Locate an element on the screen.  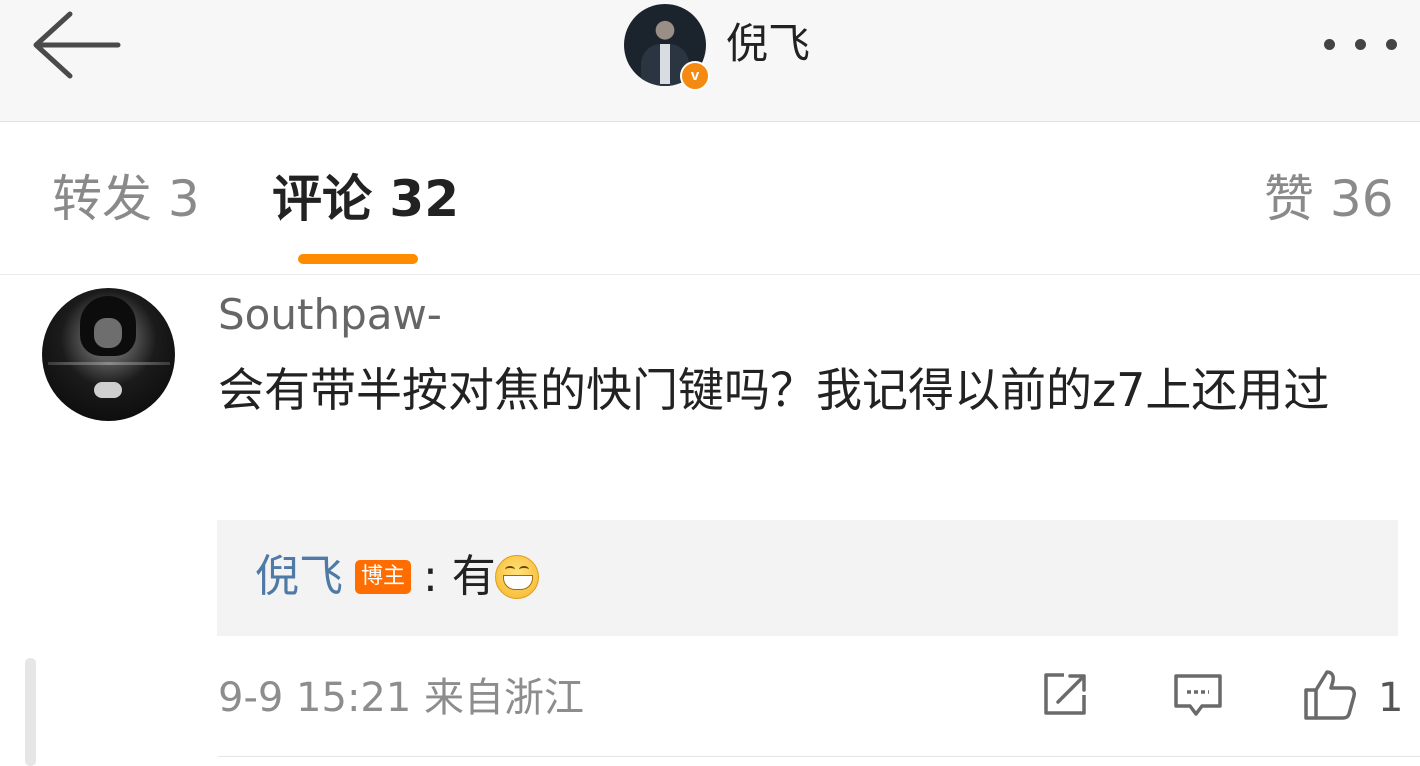
comment-meta: 9-9 15:21 来自浙江 is located at coordinates (401, 698).